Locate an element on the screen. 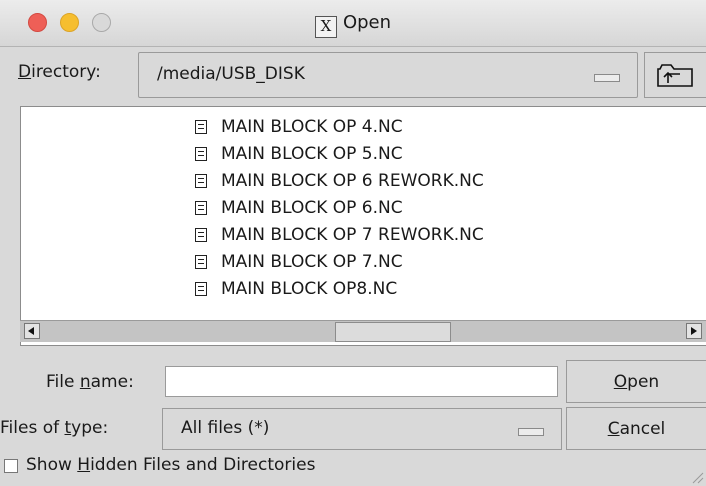  list-item: MAIN BLOCK OP 5.NC is located at coordinates (299, 154).